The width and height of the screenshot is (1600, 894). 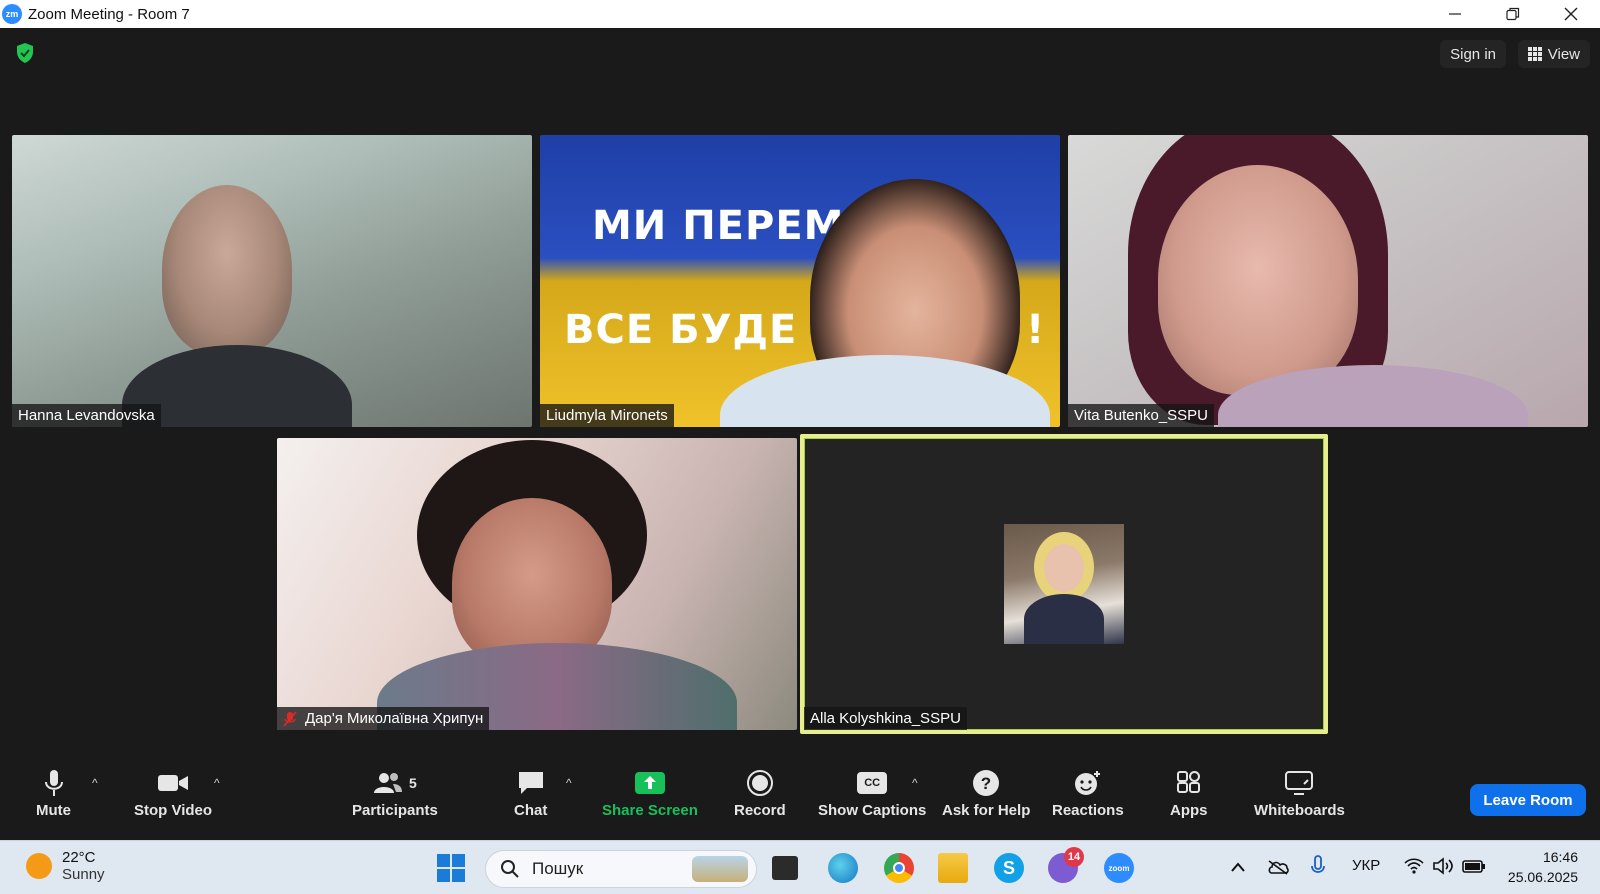 I want to click on reactions-button: Reactions, so click(x=1088, y=793).